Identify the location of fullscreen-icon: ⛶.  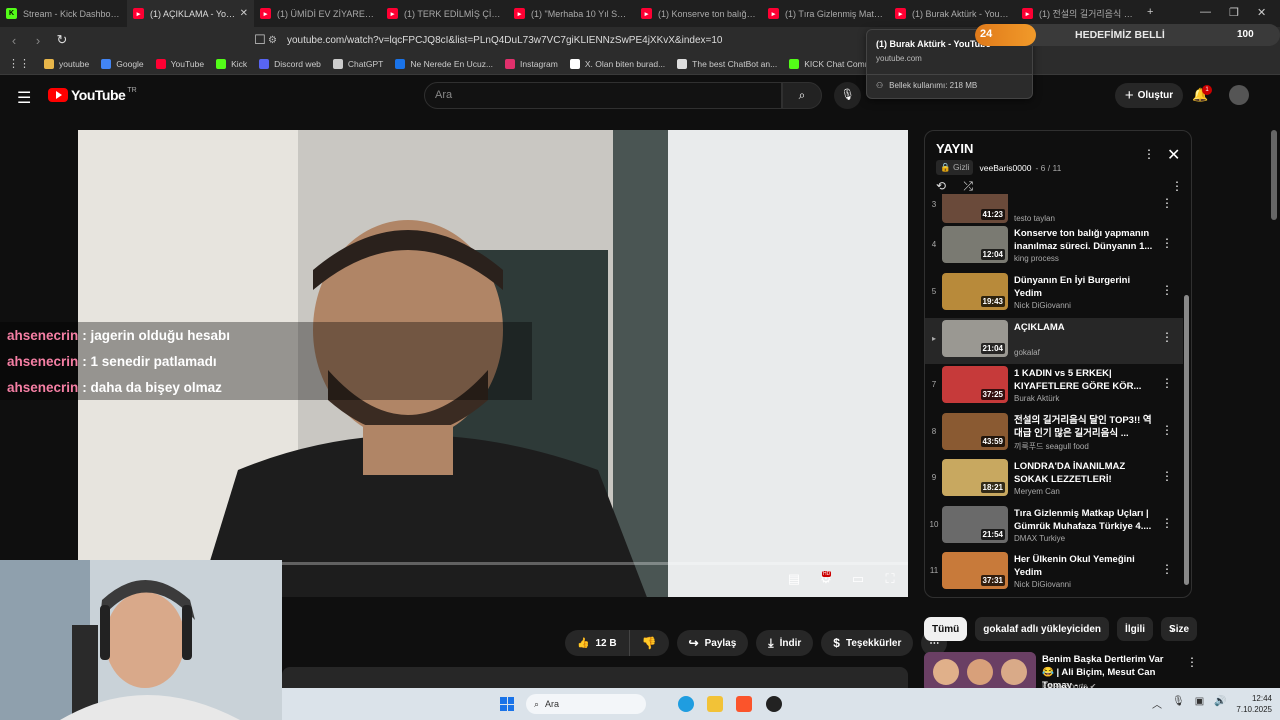
(890, 579).